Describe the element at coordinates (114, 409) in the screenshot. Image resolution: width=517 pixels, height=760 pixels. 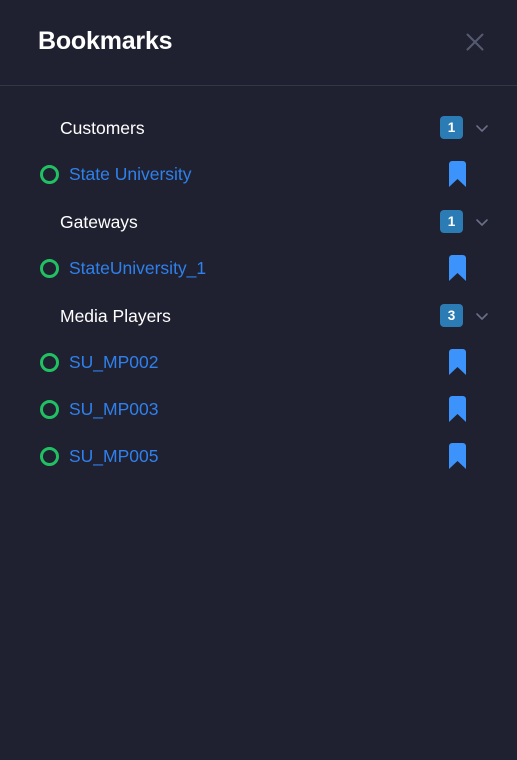
I see `list-item-label: SU_MP003` at that location.